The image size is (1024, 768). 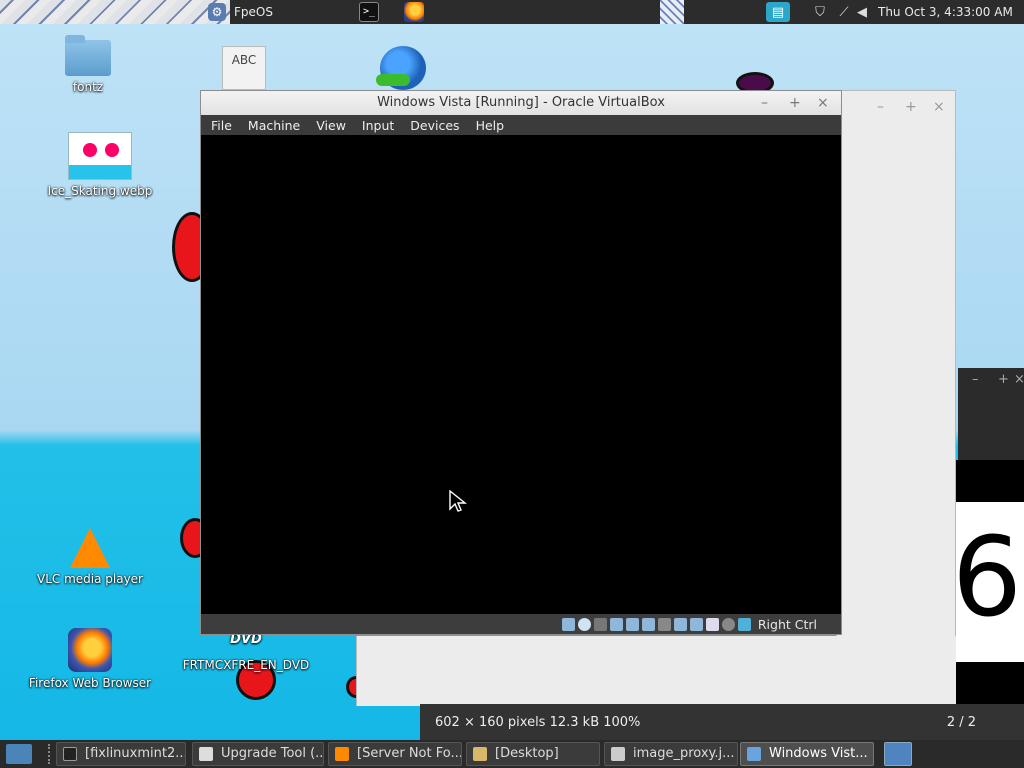 What do you see at coordinates (414, 12) in the screenshot?
I see `firefox-launcher-icon` at bounding box center [414, 12].